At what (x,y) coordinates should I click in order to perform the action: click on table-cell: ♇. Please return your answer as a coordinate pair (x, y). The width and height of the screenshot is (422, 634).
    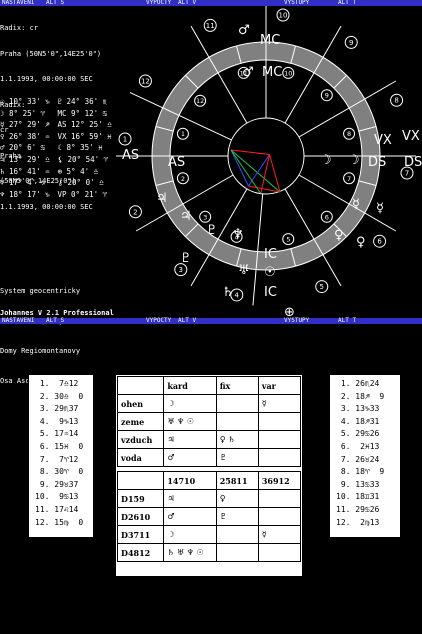
    Looking at the image, I should click on (237, 457).